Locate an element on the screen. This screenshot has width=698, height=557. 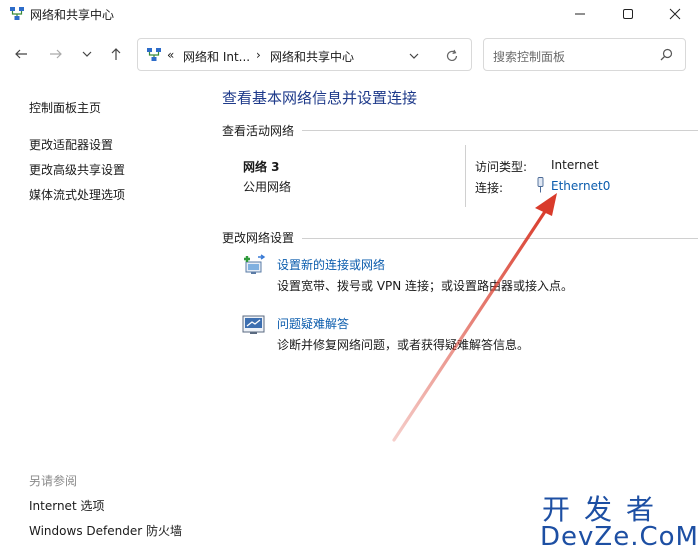
up-button is located at coordinates (116, 54).